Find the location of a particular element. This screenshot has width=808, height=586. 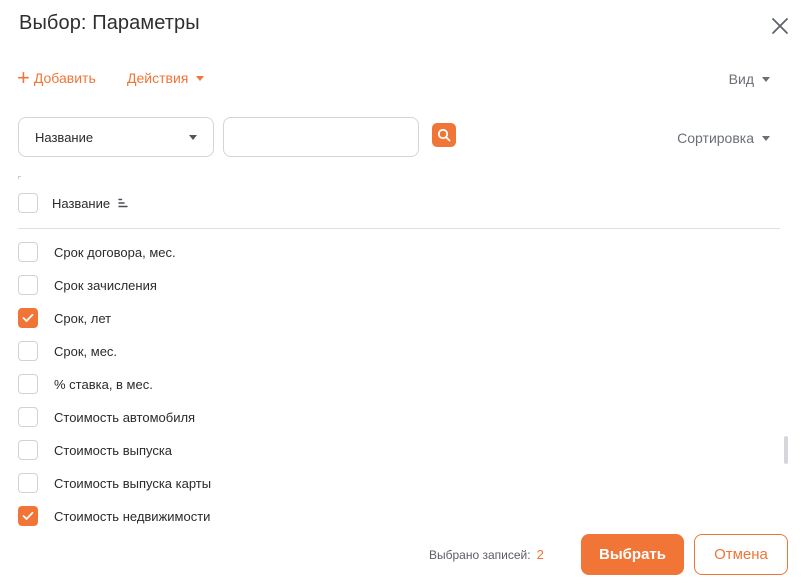

row-label: Срок, мес. is located at coordinates (86, 351).